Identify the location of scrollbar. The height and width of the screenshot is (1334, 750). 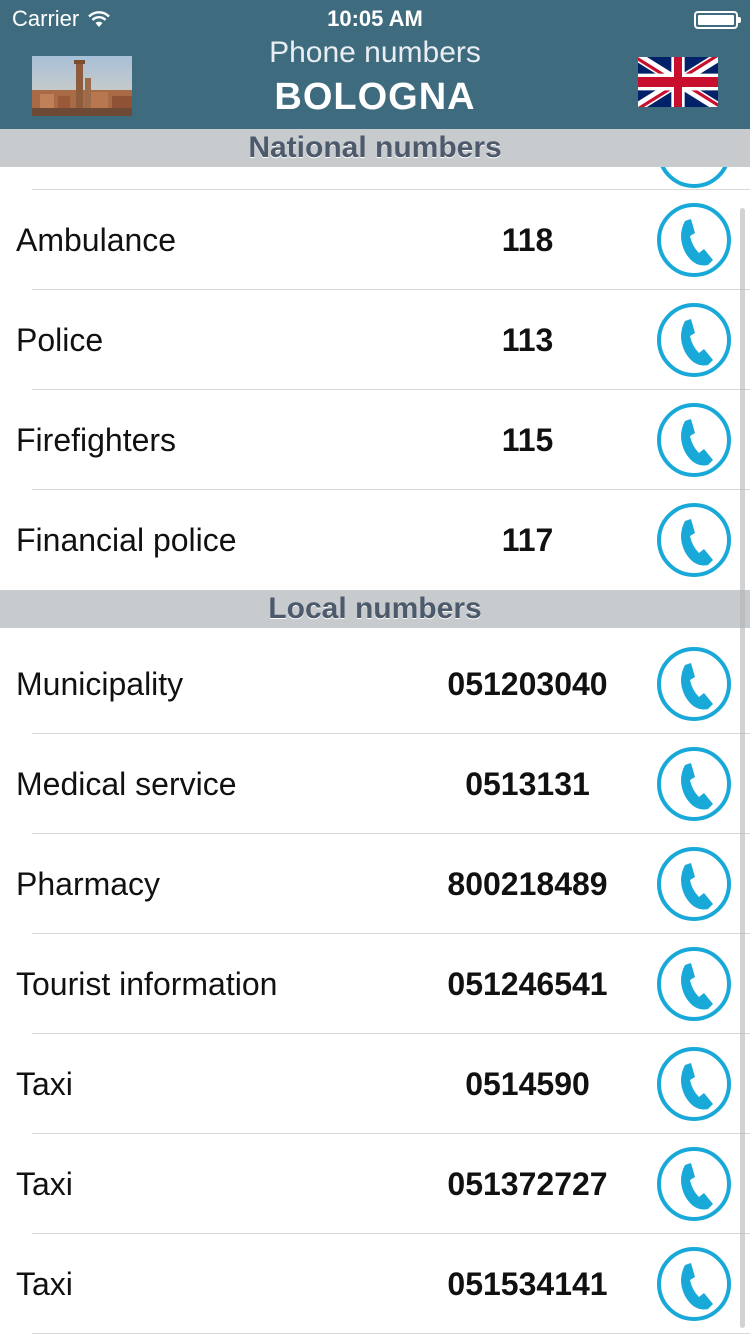
(742, 768).